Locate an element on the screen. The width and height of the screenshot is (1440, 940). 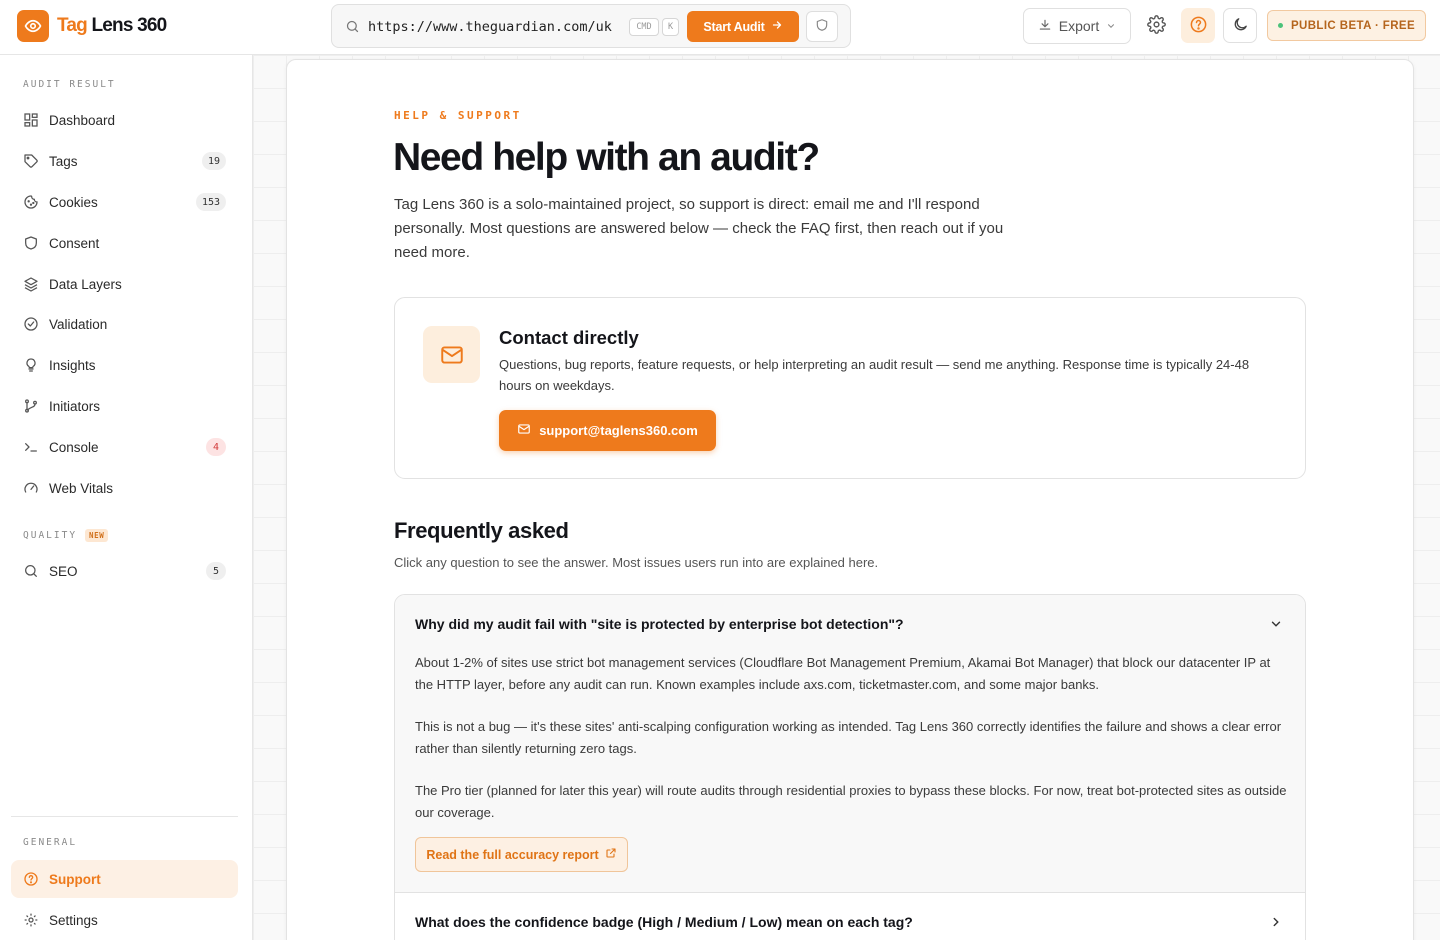
sidebar-item-dashboard: Dashboard is located at coordinates (124, 120).